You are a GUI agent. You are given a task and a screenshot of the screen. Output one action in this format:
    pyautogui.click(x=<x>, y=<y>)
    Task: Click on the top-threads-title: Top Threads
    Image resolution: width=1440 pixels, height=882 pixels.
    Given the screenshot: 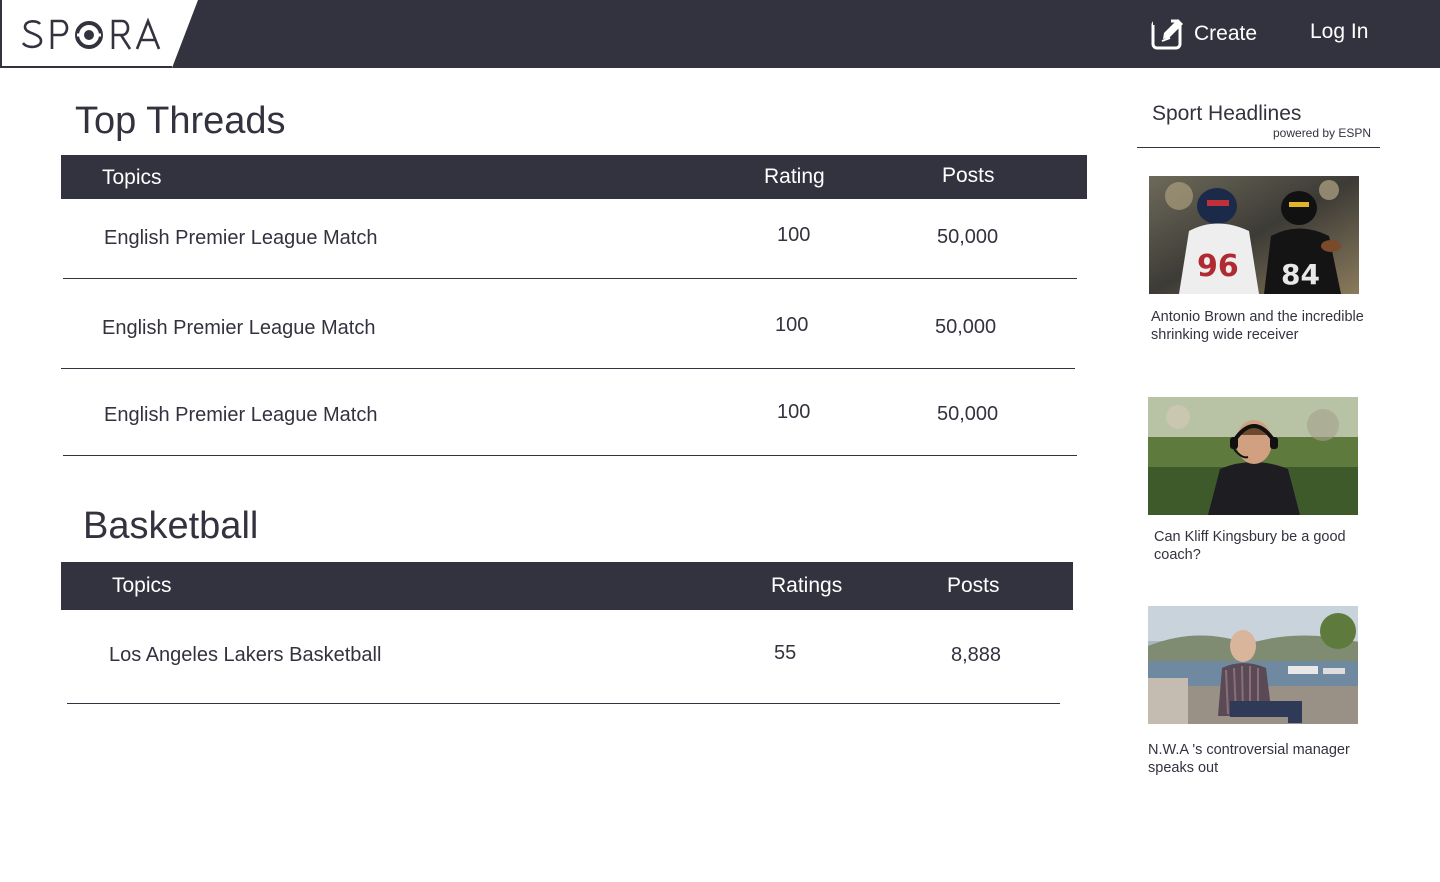 What is the action you would take?
    pyautogui.click(x=180, y=121)
    